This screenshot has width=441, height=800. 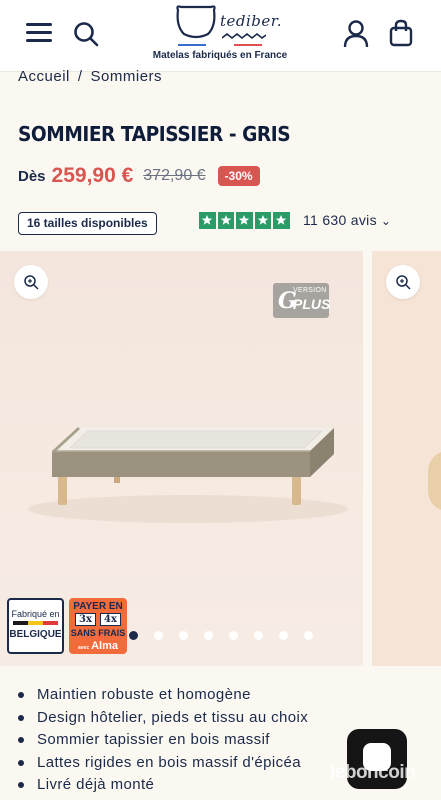 I want to click on alma-brand: Alma, so click(x=105, y=646).